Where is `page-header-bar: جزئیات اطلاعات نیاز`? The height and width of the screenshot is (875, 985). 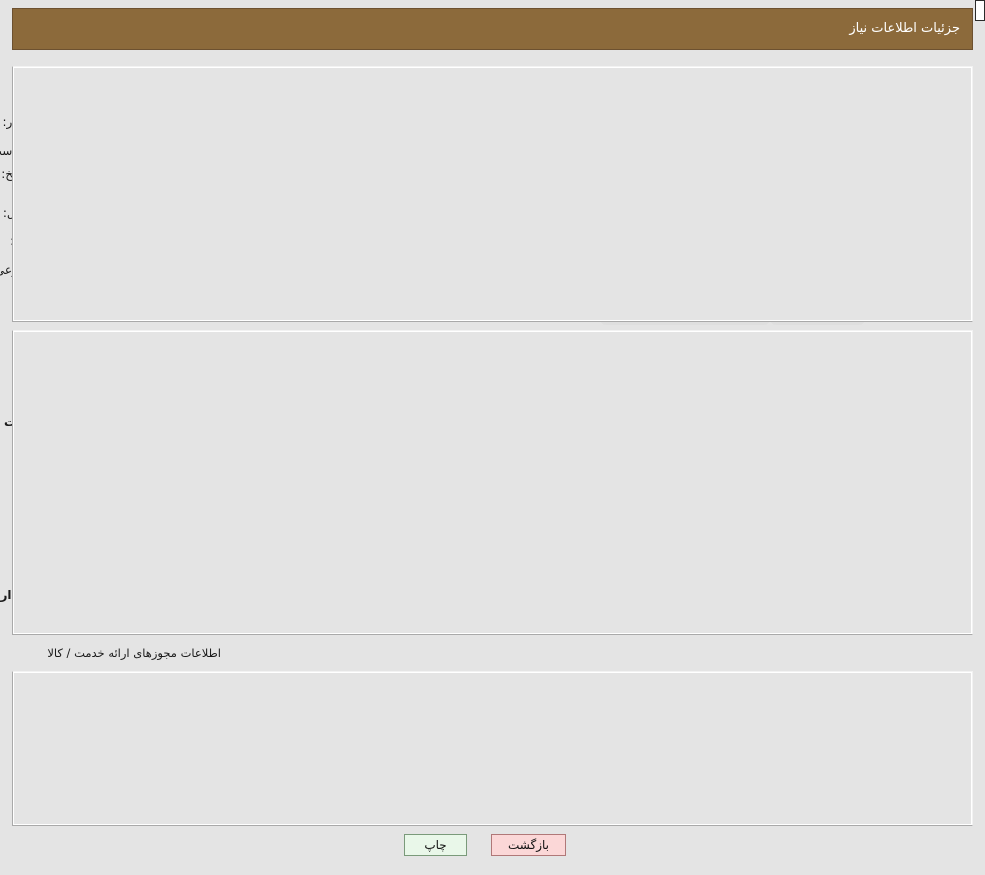 page-header-bar: جزئیات اطلاعات نیاز is located at coordinates (492, 29).